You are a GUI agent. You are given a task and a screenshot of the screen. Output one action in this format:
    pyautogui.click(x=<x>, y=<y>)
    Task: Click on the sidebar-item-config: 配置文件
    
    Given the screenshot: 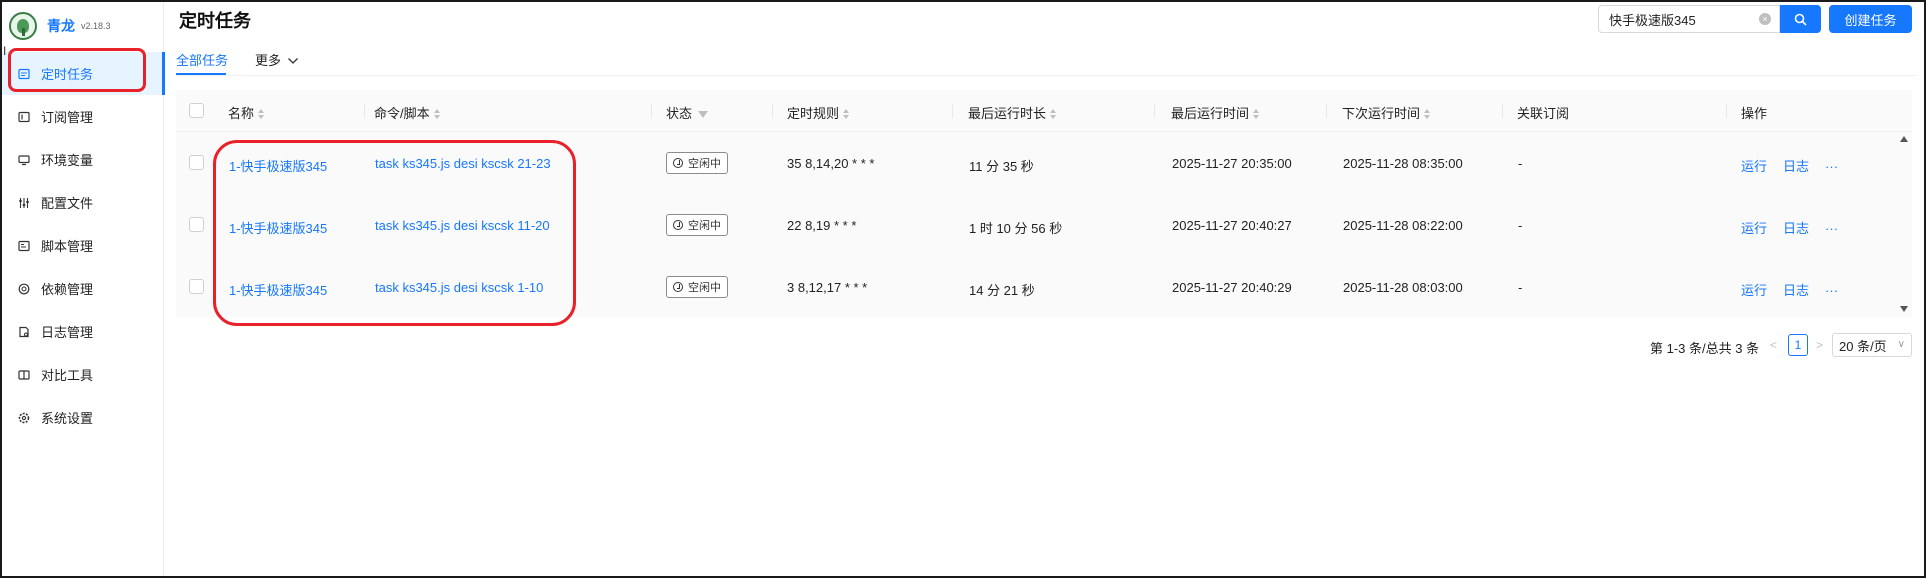 What is the action you would take?
    pyautogui.click(x=83, y=202)
    